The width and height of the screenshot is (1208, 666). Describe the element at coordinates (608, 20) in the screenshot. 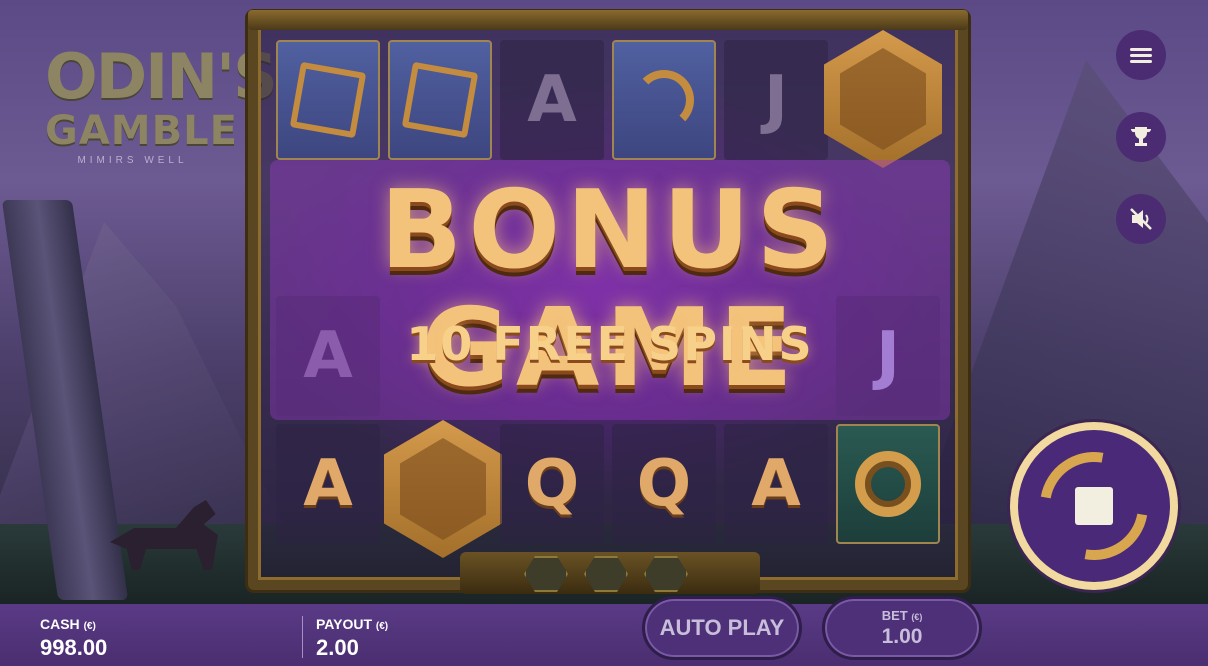

I see `reel-frame-top` at that location.